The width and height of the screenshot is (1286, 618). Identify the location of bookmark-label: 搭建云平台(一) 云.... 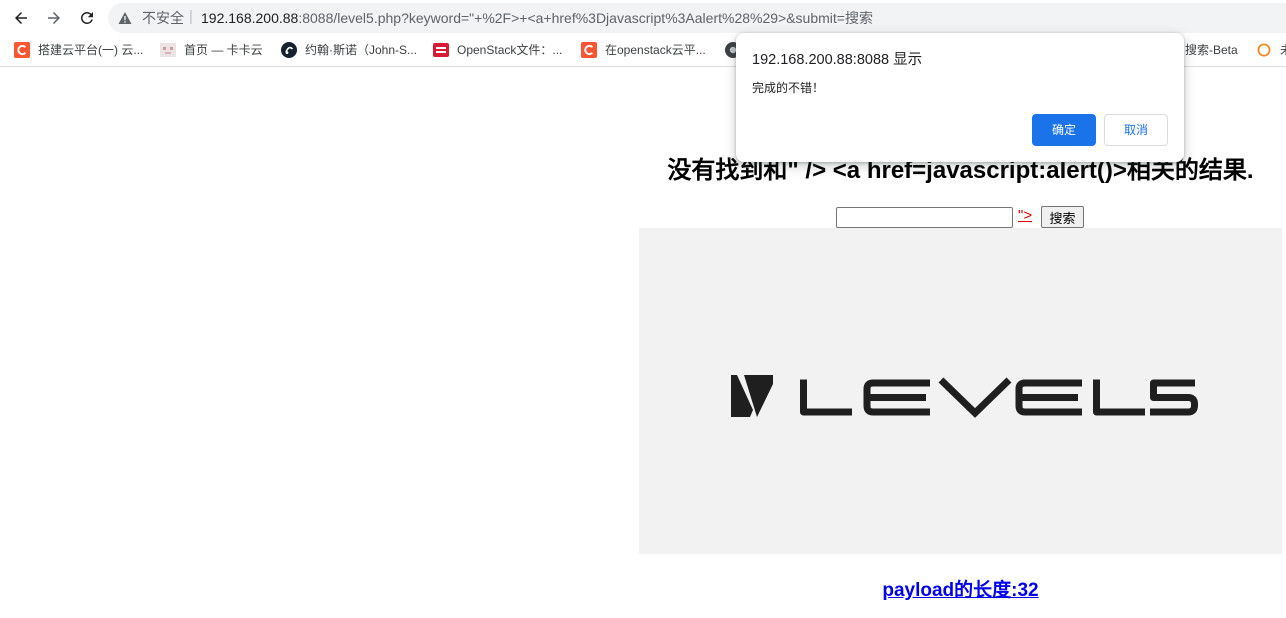
(91, 50).